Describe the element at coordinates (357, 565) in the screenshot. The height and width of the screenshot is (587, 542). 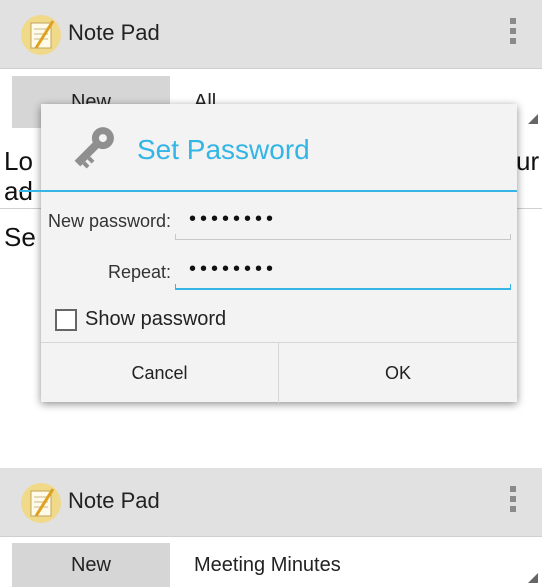
I see `filter-spinner: Meeting Minutes` at that location.